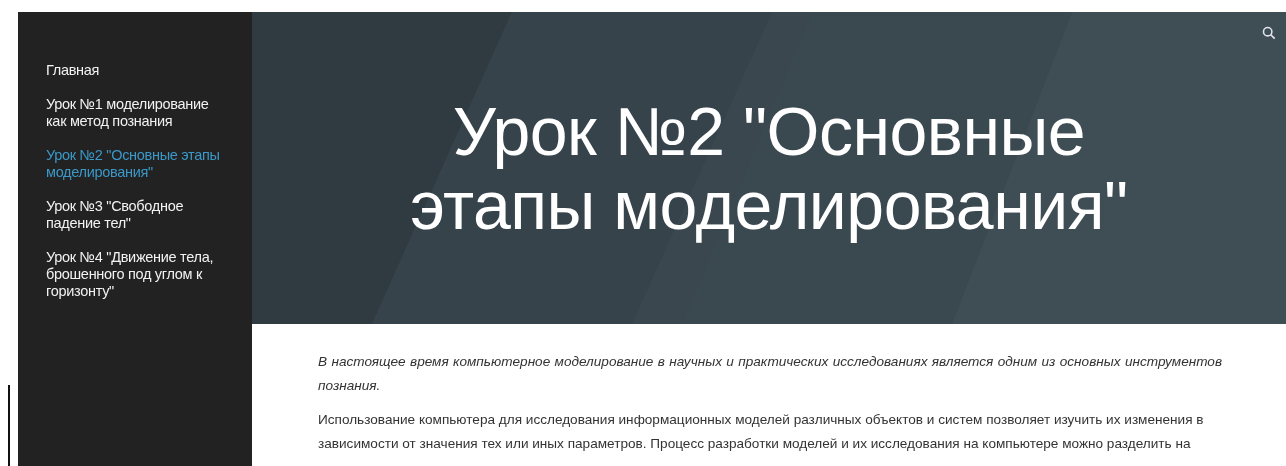 This screenshot has height=466, width=1286. What do you see at coordinates (1269, 33) in the screenshot?
I see `search-icon` at bounding box center [1269, 33].